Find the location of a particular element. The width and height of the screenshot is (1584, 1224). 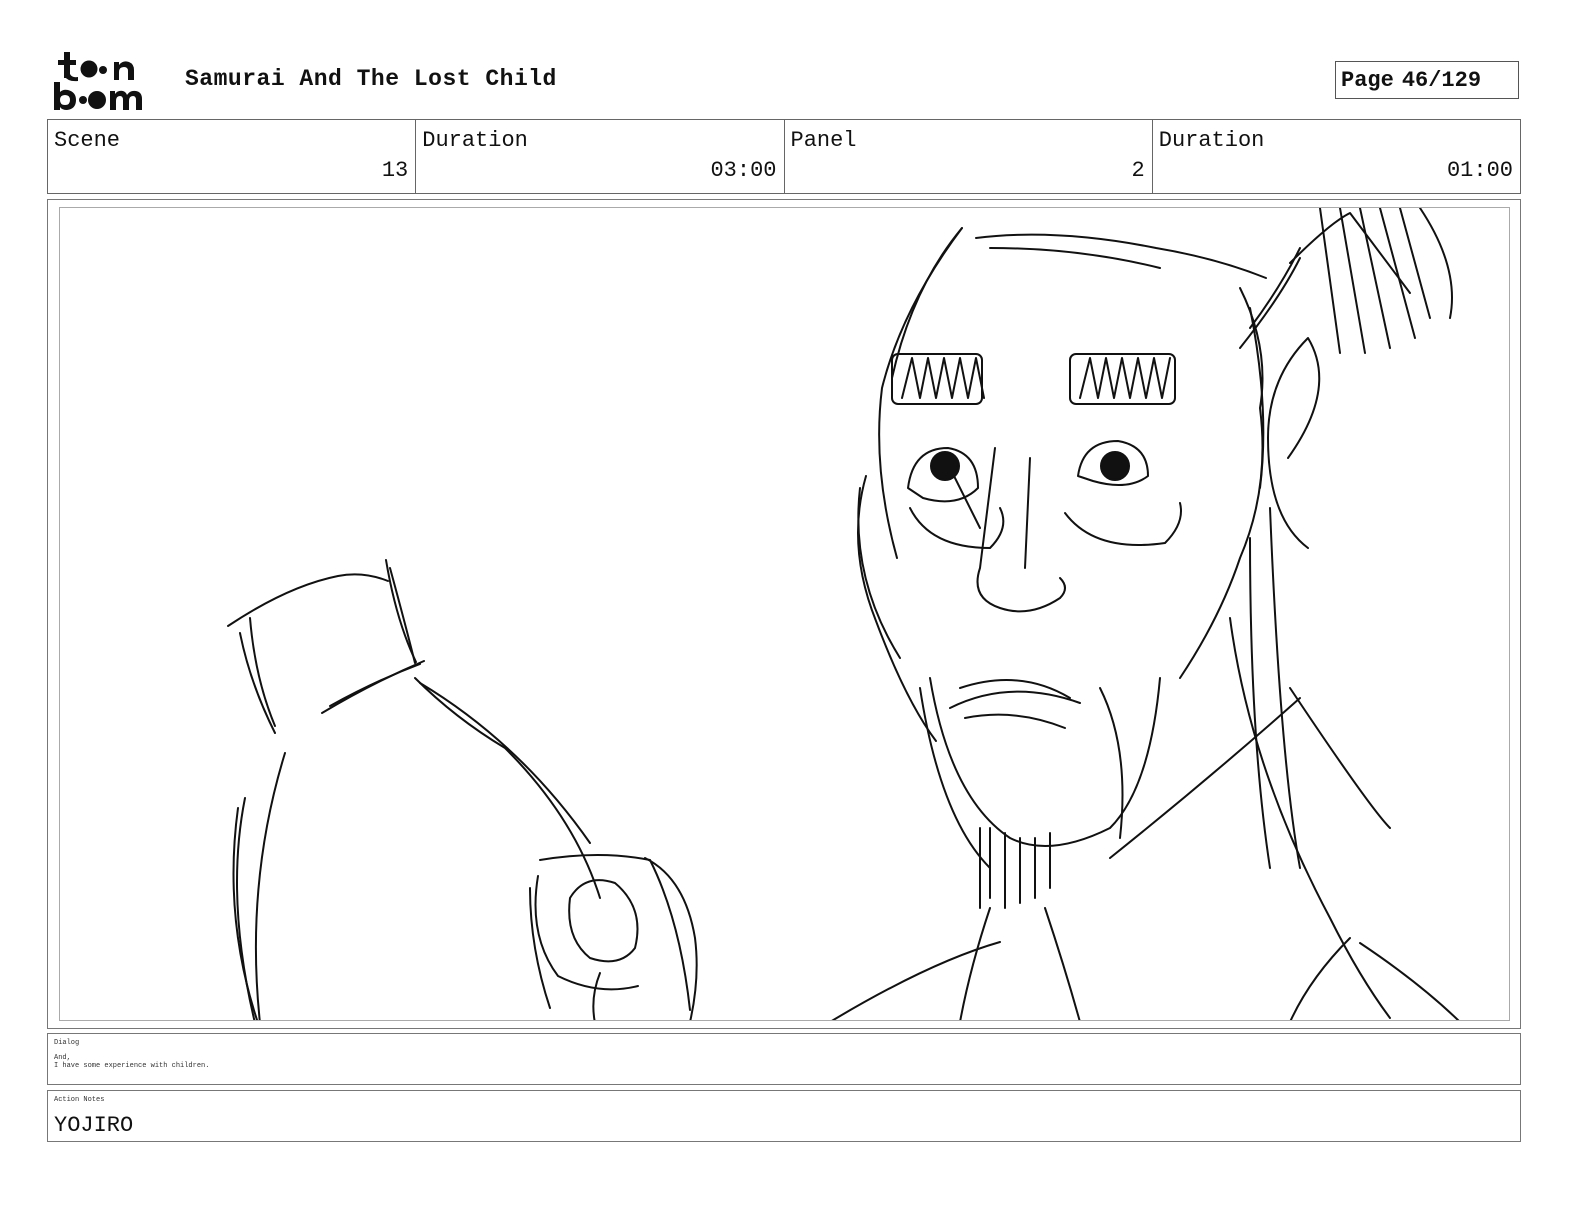

scene-duration-label: Duration is located at coordinates (475, 140).